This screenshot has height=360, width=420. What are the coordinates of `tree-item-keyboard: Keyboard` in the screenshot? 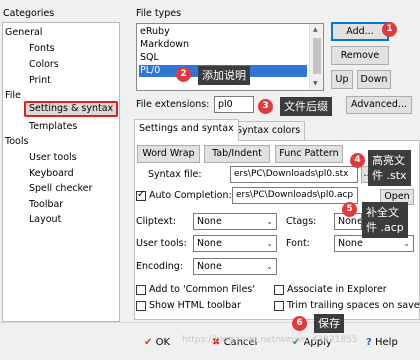 It's located at (51, 174).